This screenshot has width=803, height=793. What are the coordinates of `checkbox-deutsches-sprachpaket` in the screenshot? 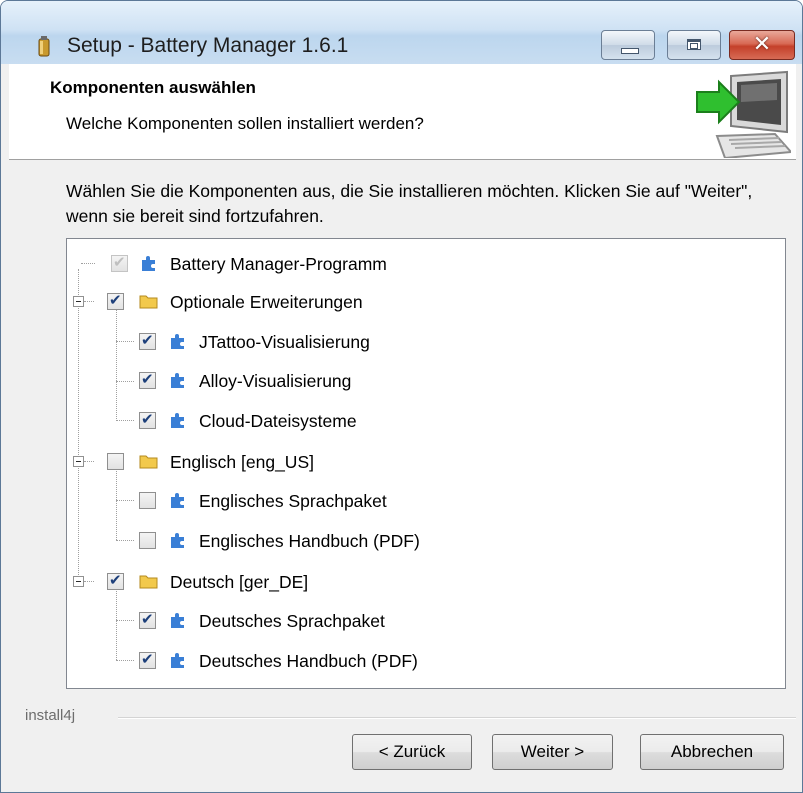 It's located at (147, 619).